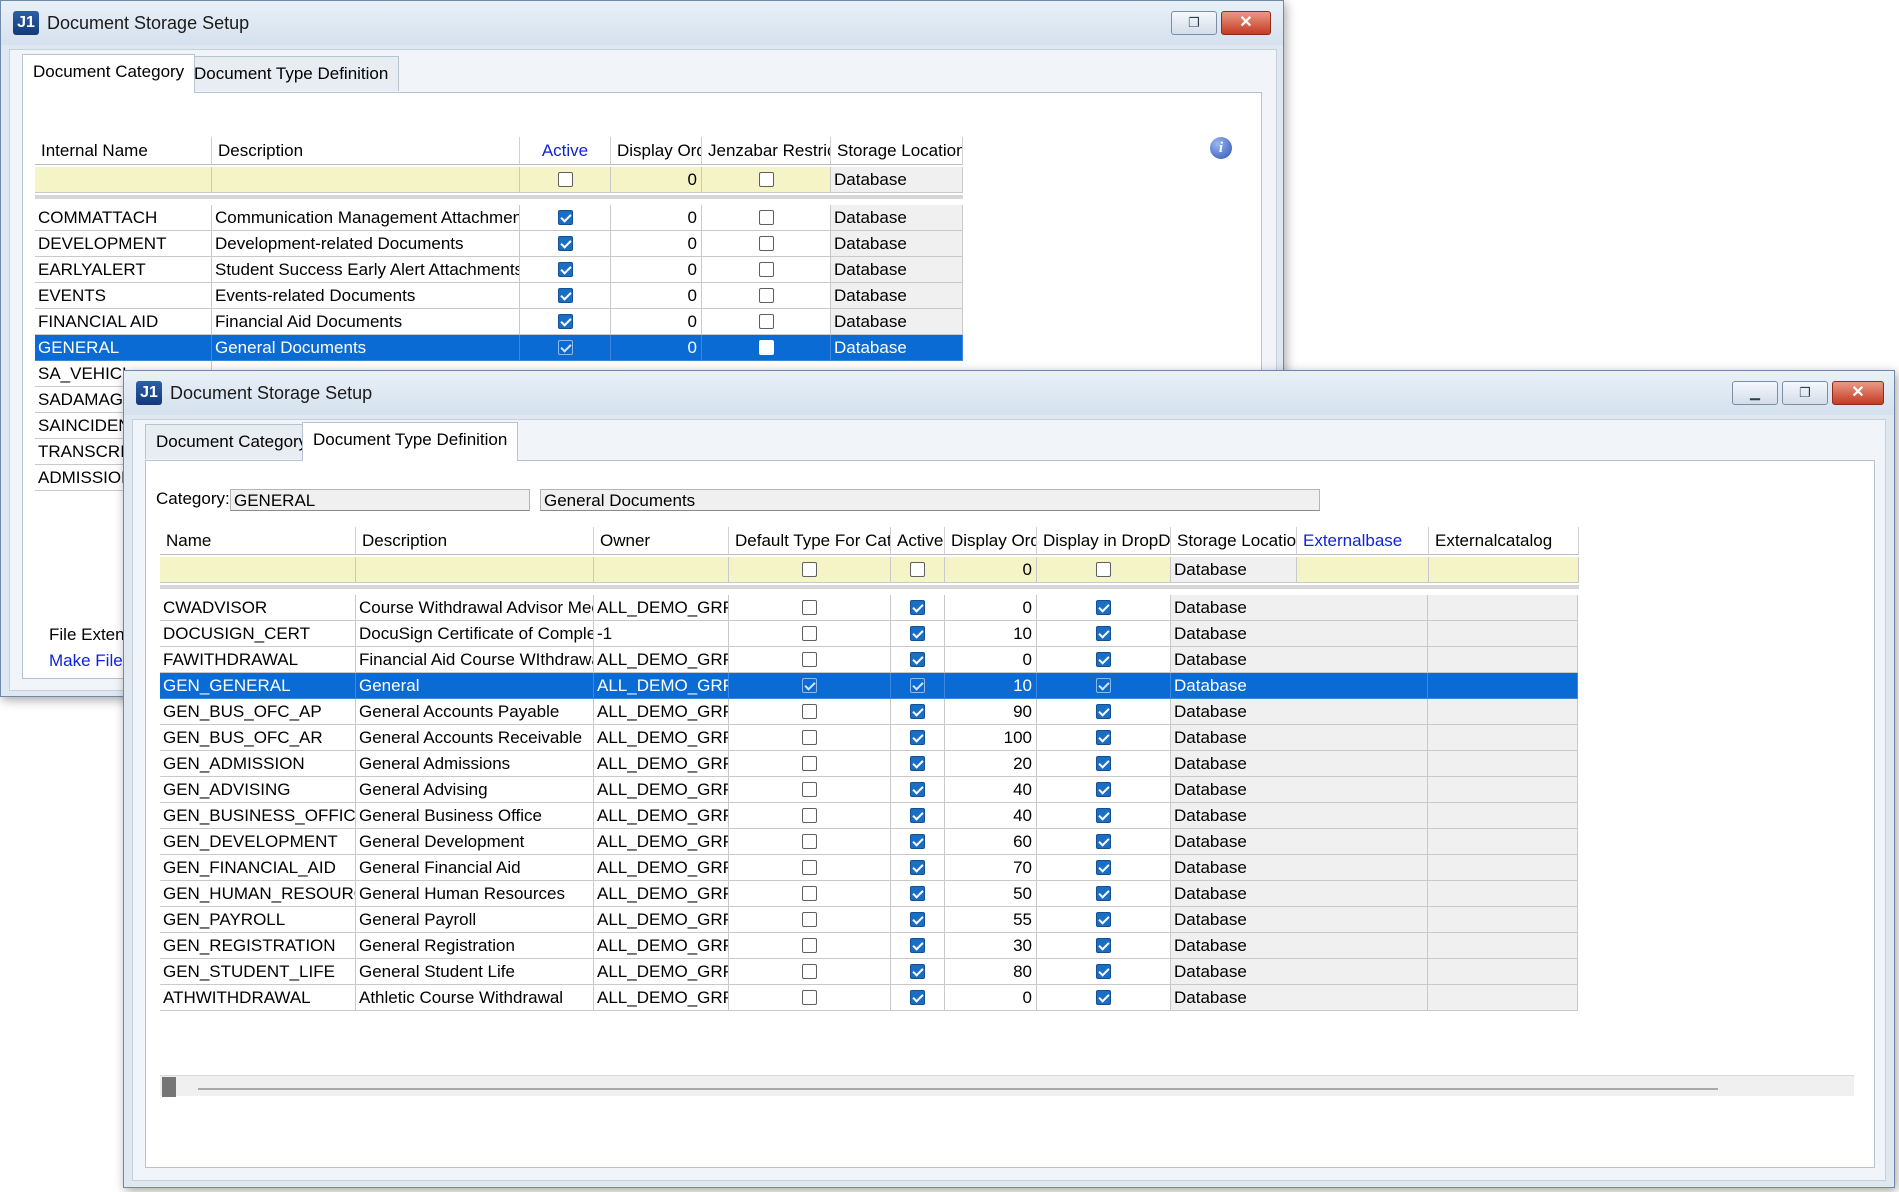  I want to click on jenzabar-restricted-checkbox, so click(766, 295).